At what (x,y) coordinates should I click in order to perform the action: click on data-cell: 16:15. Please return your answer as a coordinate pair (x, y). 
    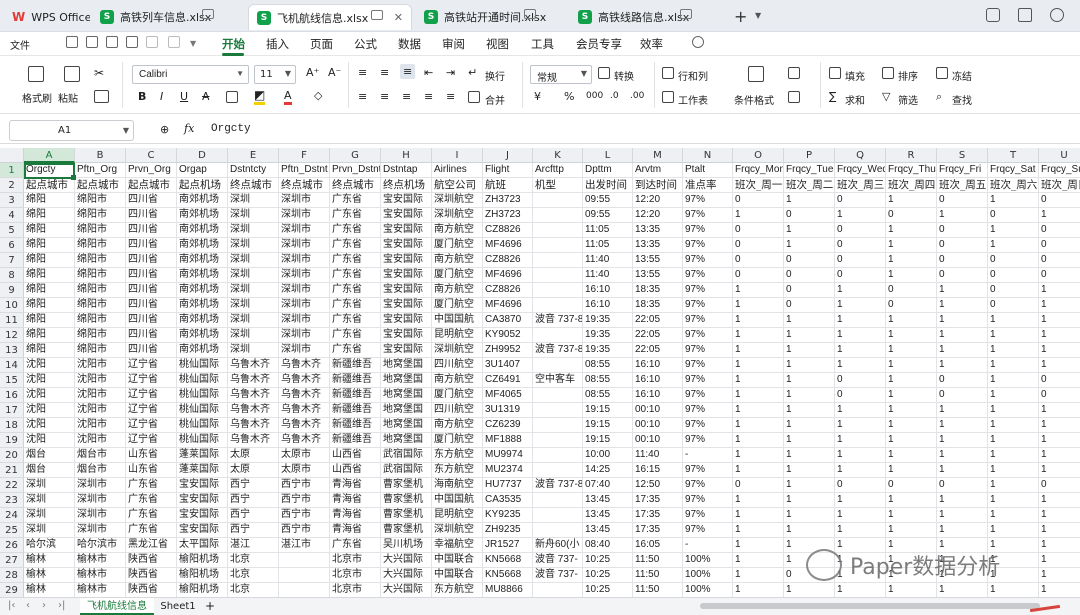
    Looking at the image, I should click on (658, 470).